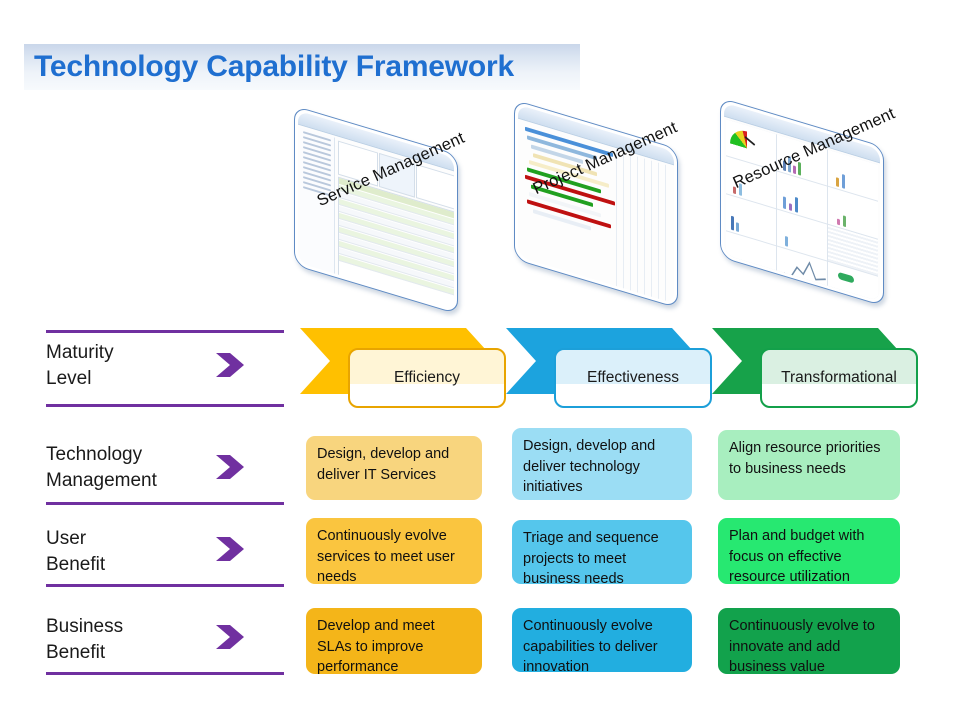 The image size is (960, 720). Describe the element at coordinates (809, 202) in the screenshot. I see `thumbnail-resource-management: Resource Management` at that location.